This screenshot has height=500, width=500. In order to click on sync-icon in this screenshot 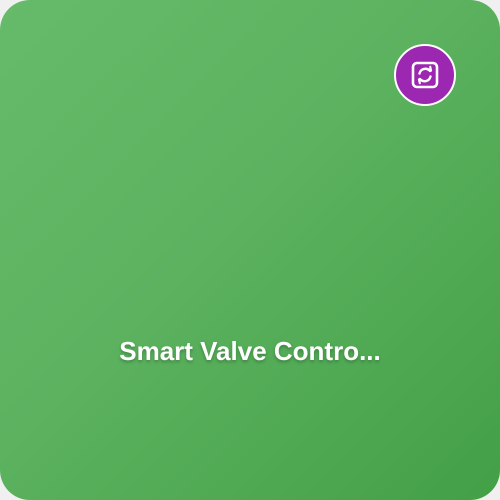, I will do `click(425, 75)`.